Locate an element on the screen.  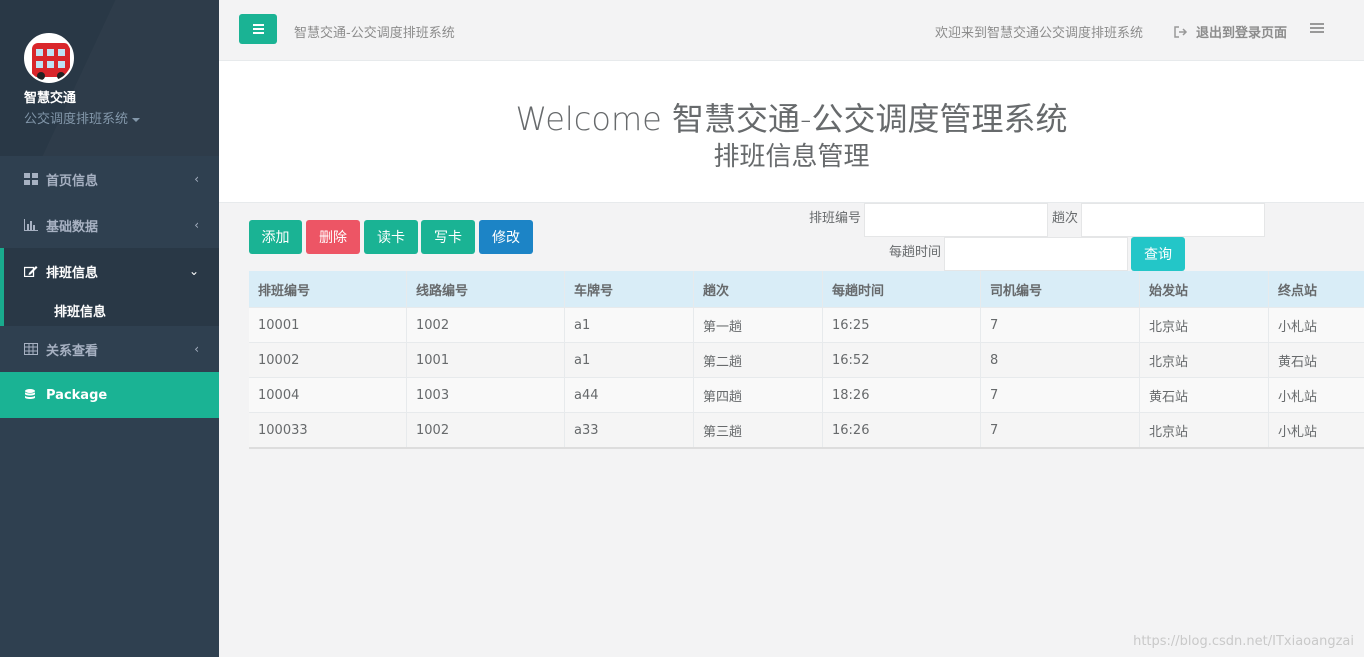
edit-button: 修改 is located at coordinates (506, 237).